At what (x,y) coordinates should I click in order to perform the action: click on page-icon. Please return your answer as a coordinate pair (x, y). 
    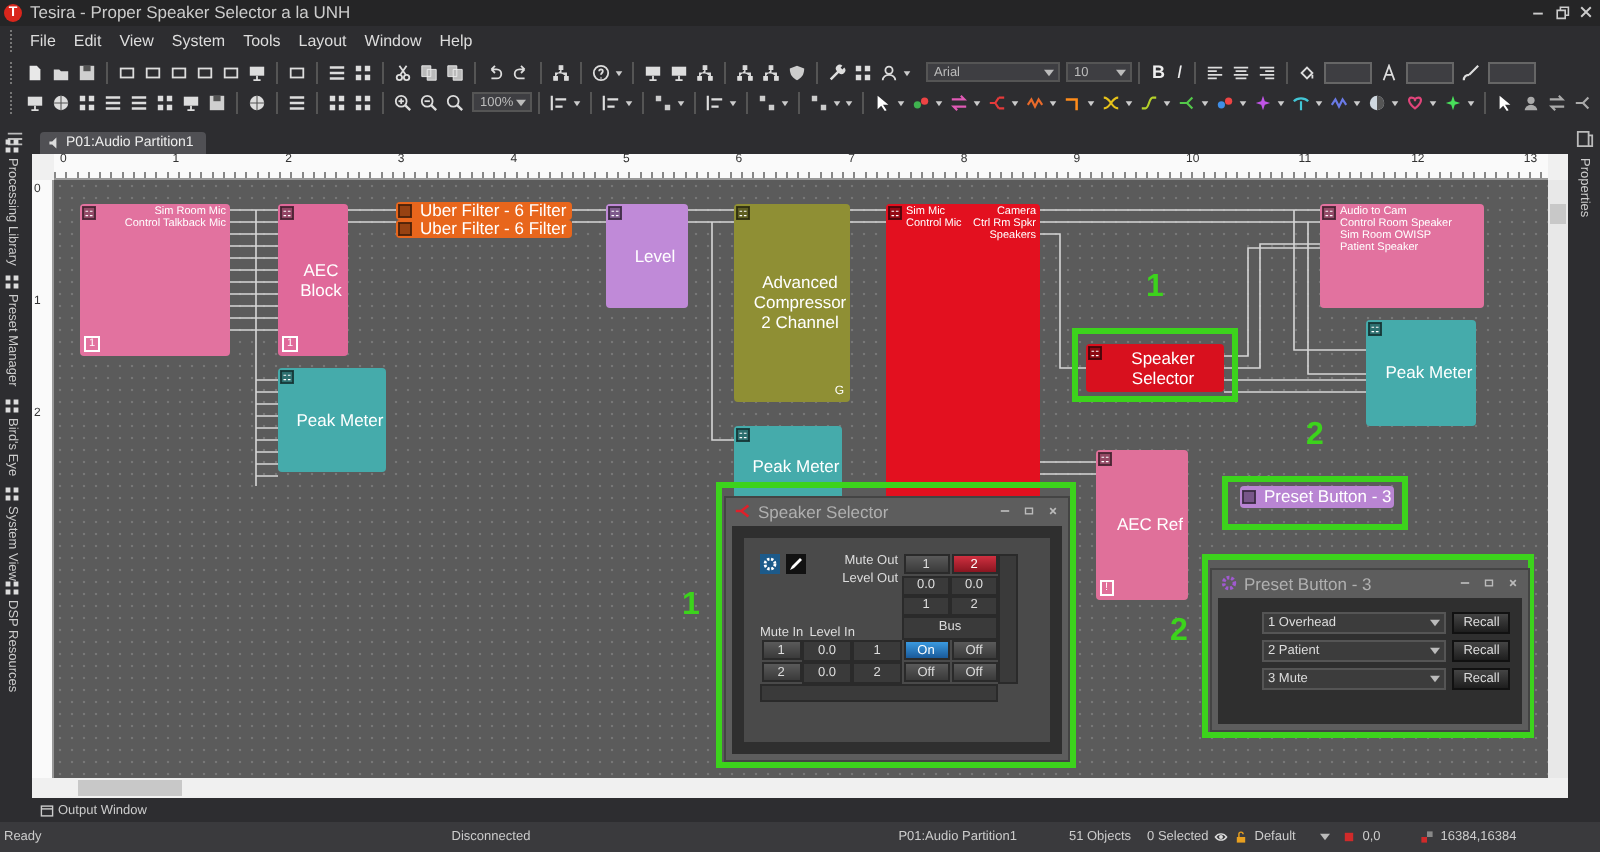
    Looking at the image, I should click on (35, 72).